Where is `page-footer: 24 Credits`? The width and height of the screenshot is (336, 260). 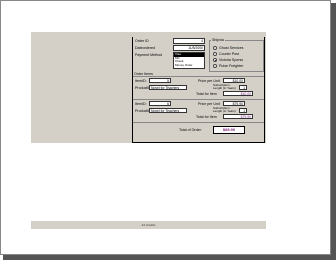 page-footer: 24 Credits is located at coordinates (148, 225).